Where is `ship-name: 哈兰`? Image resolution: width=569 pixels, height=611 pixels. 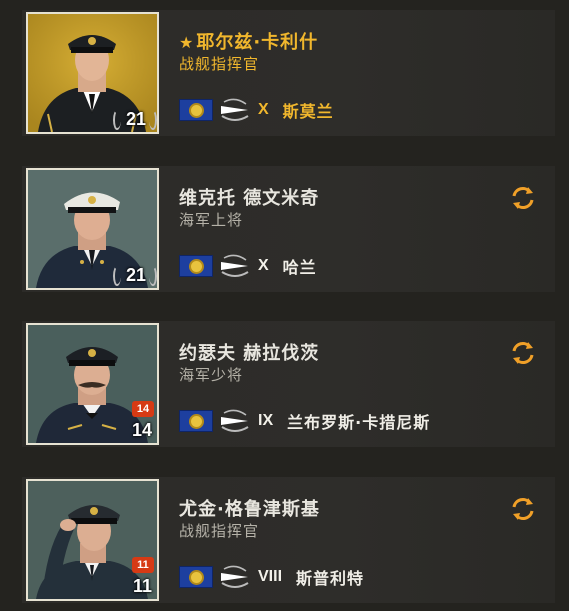
ship-name: 哈兰 is located at coordinates (299, 267).